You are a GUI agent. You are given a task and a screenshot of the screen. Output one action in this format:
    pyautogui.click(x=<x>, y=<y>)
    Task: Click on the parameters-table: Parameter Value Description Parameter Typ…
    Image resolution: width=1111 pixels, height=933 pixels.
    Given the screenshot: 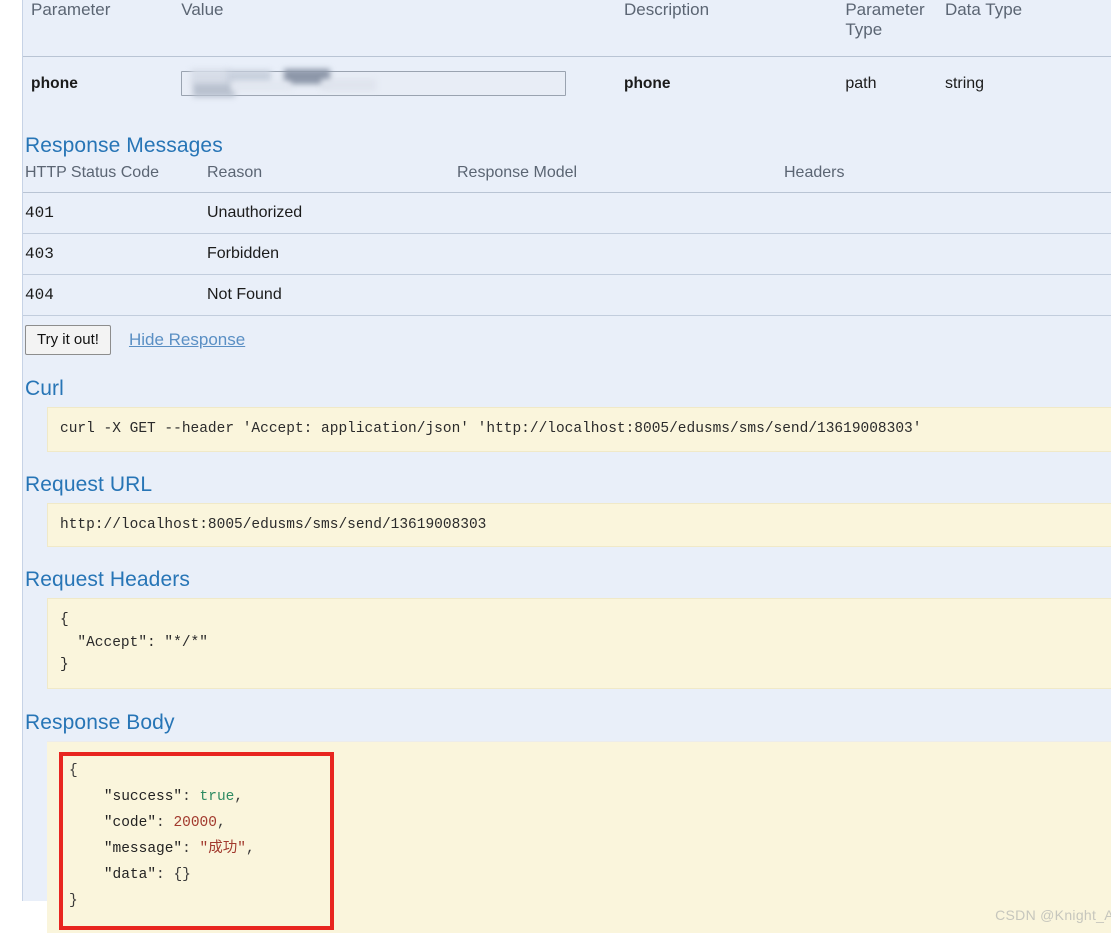 What is the action you would take?
    pyautogui.click(x=567, y=56)
    